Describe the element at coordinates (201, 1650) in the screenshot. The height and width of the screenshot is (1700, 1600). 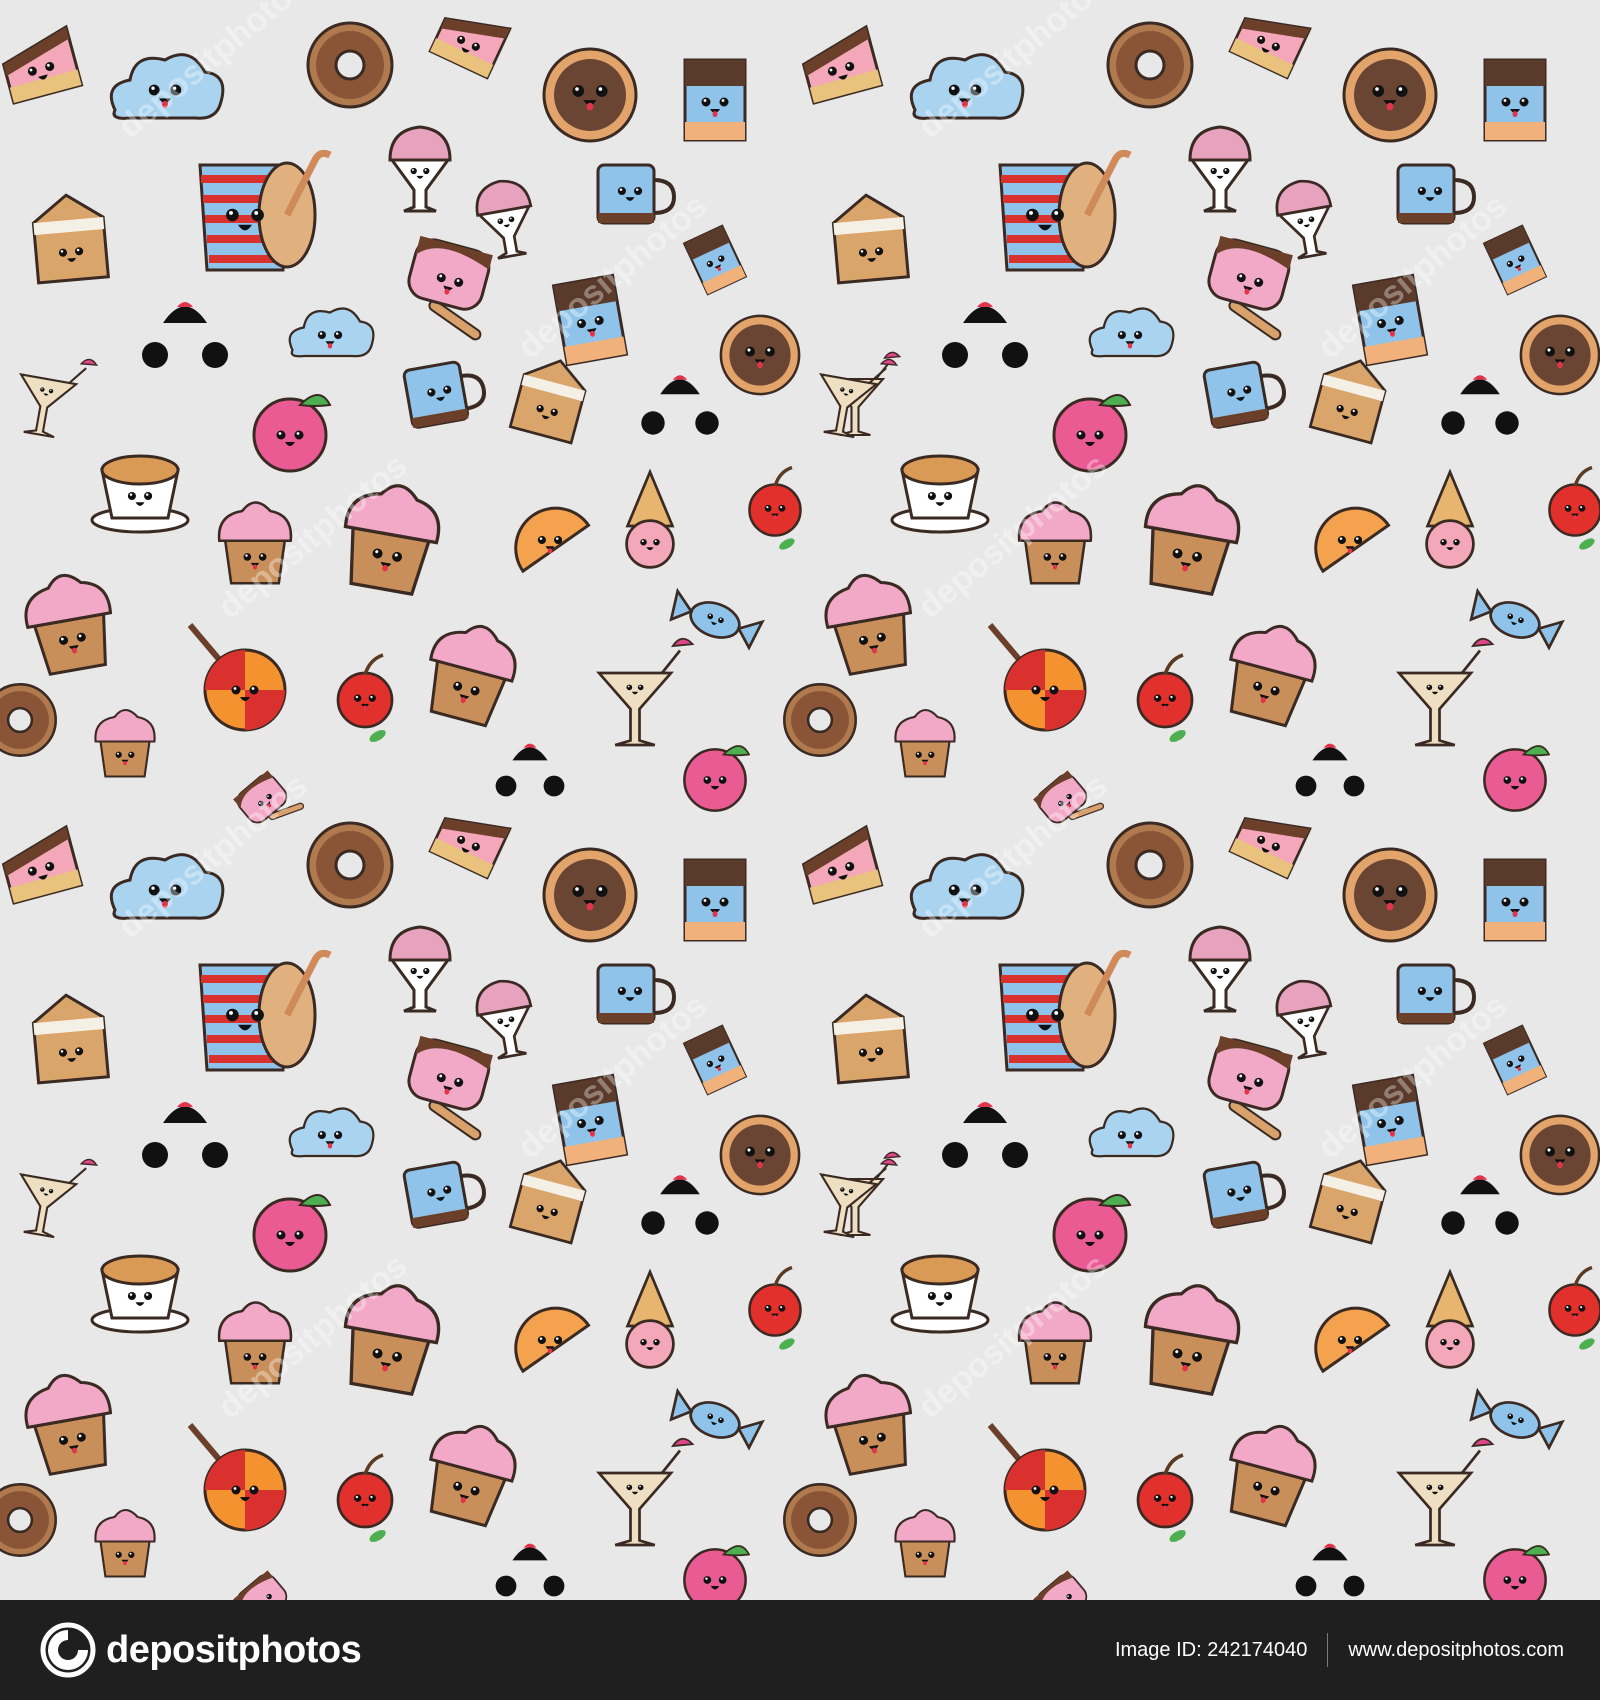
I see `brand: depositphotos` at that location.